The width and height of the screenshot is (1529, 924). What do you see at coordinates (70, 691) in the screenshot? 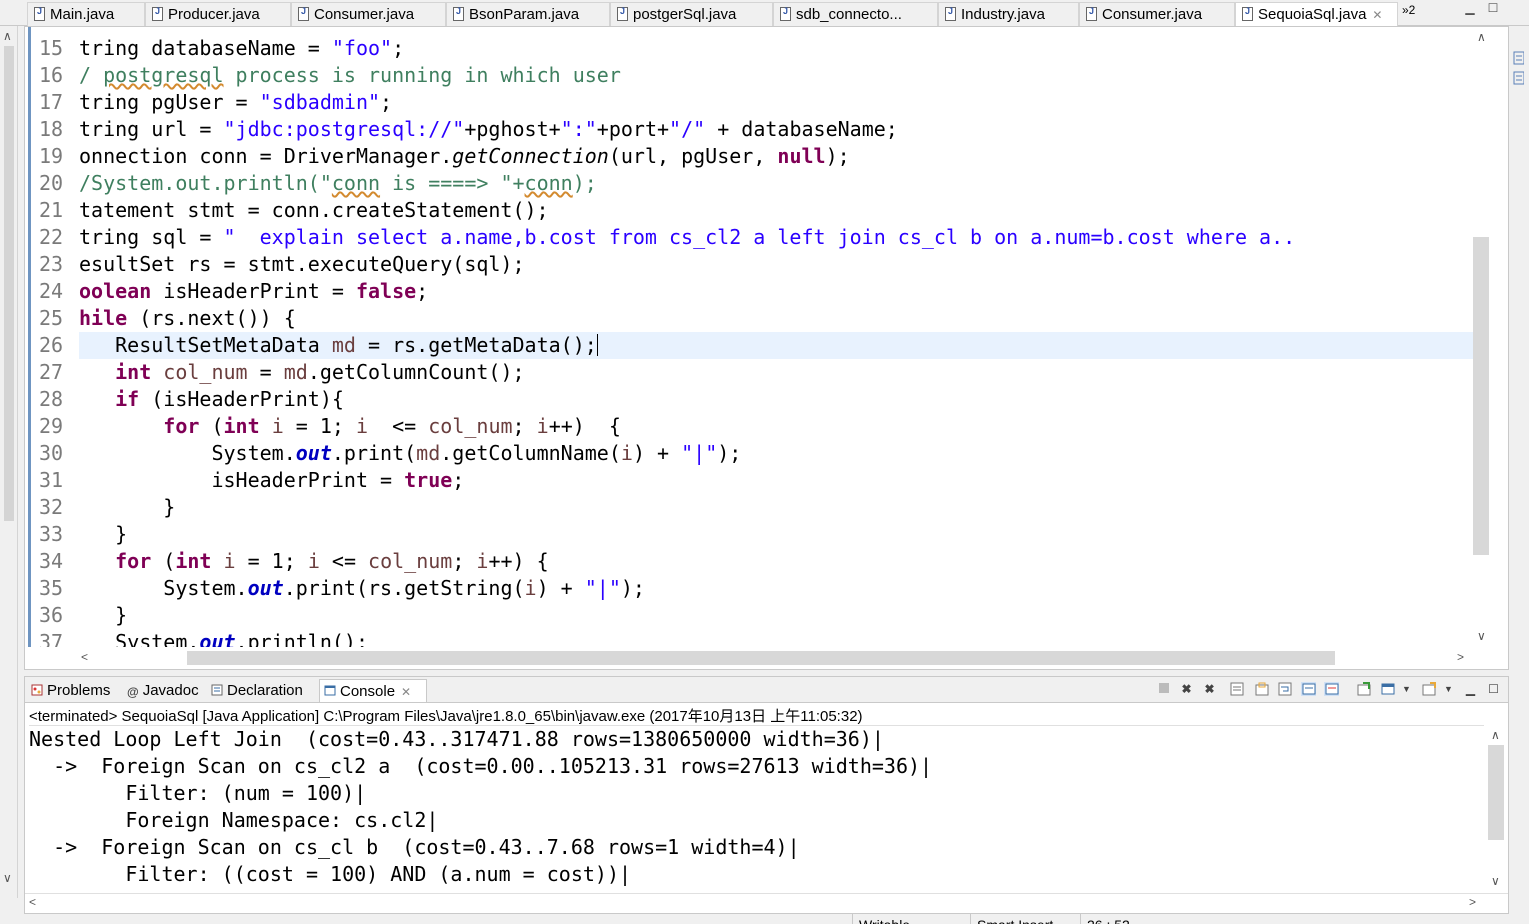
I see `tab-problems: Problems` at bounding box center [70, 691].